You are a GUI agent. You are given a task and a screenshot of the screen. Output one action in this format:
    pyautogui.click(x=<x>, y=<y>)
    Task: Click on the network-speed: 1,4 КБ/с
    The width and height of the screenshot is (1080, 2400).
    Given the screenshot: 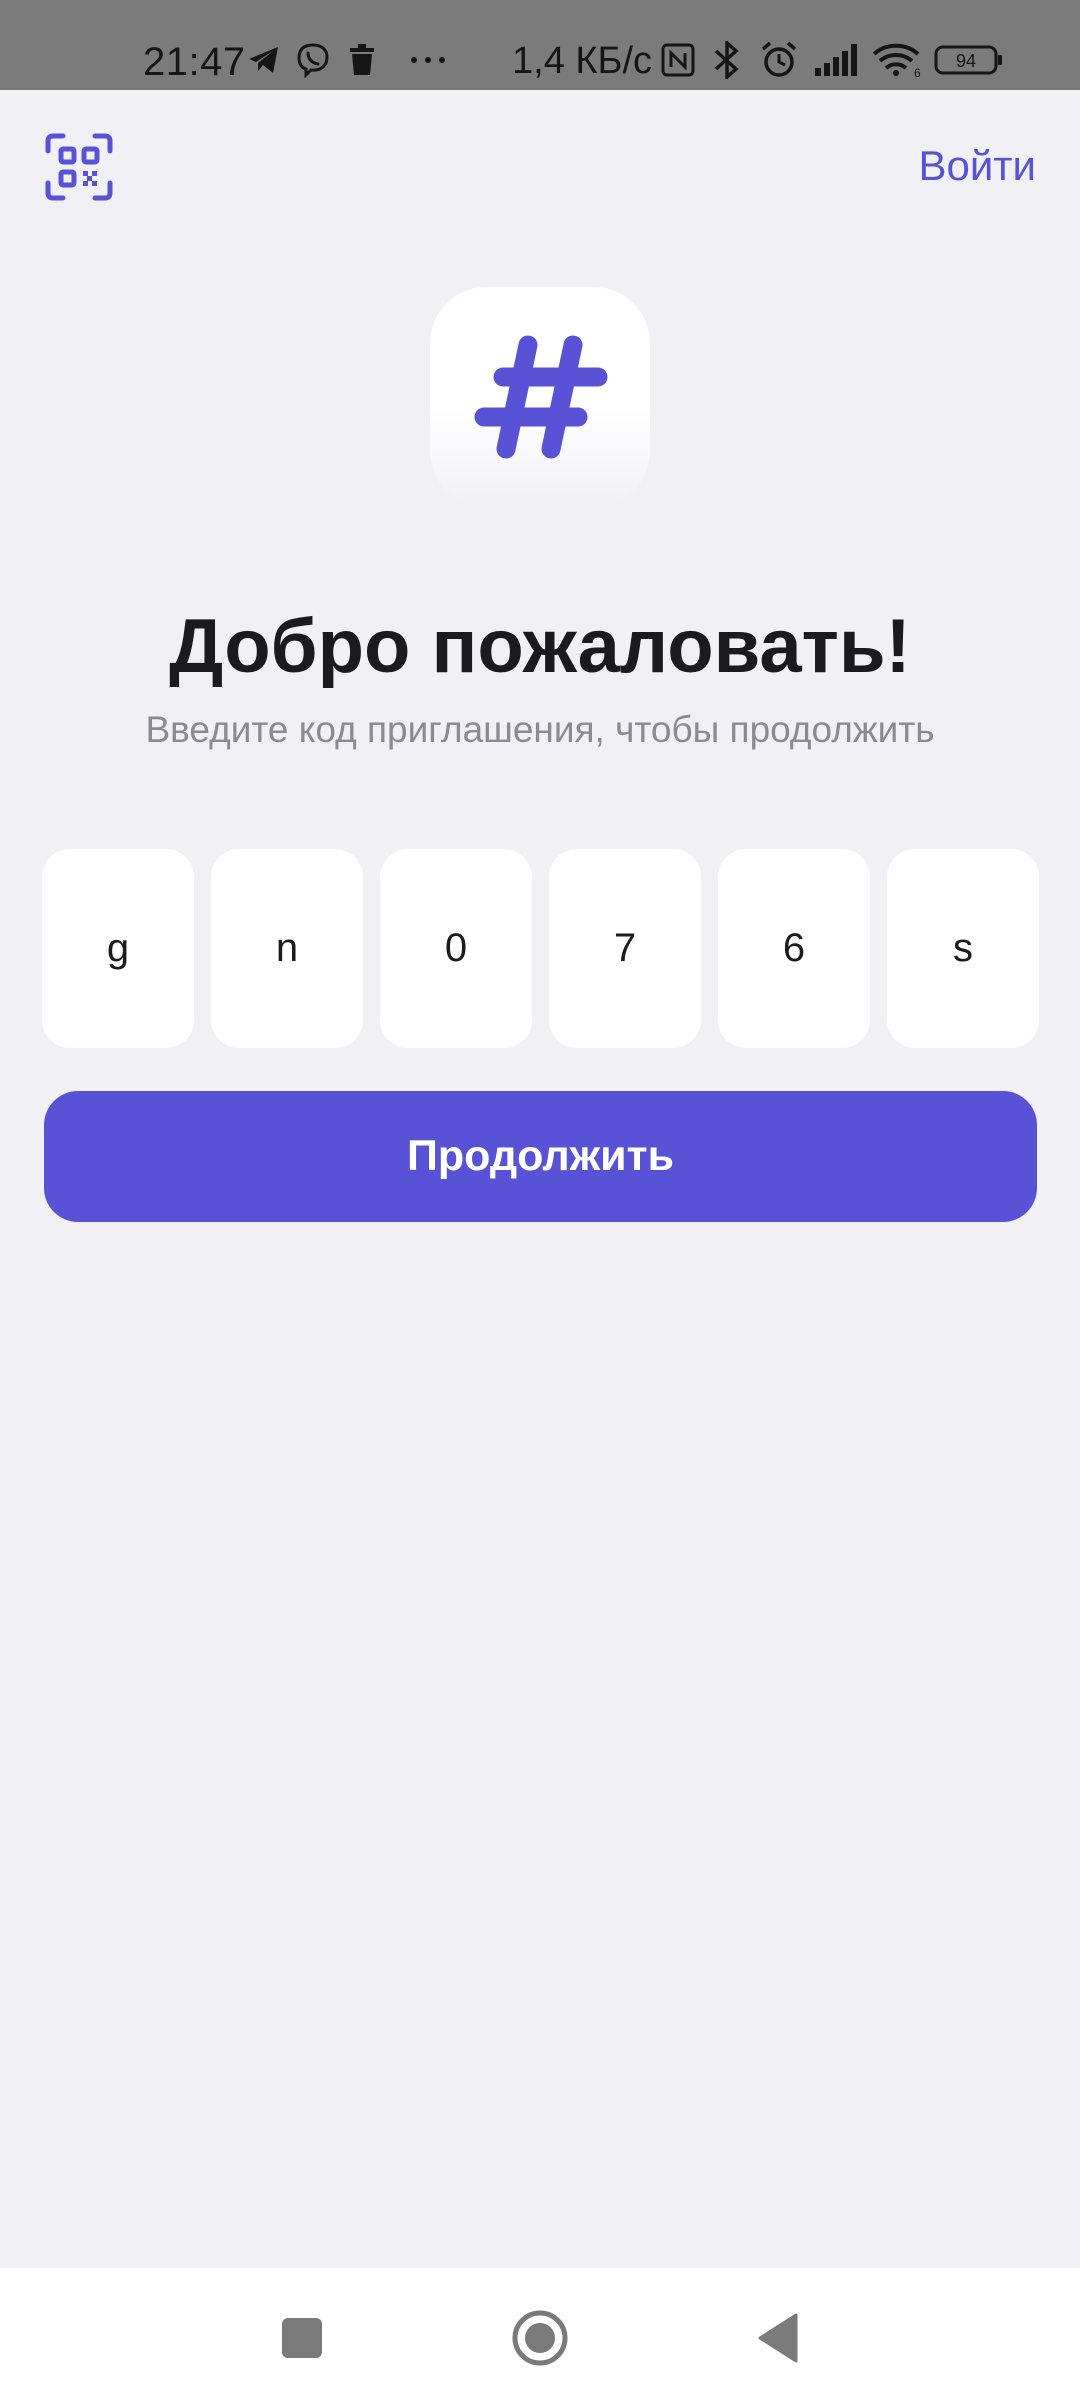 What is the action you would take?
    pyautogui.click(x=582, y=61)
    